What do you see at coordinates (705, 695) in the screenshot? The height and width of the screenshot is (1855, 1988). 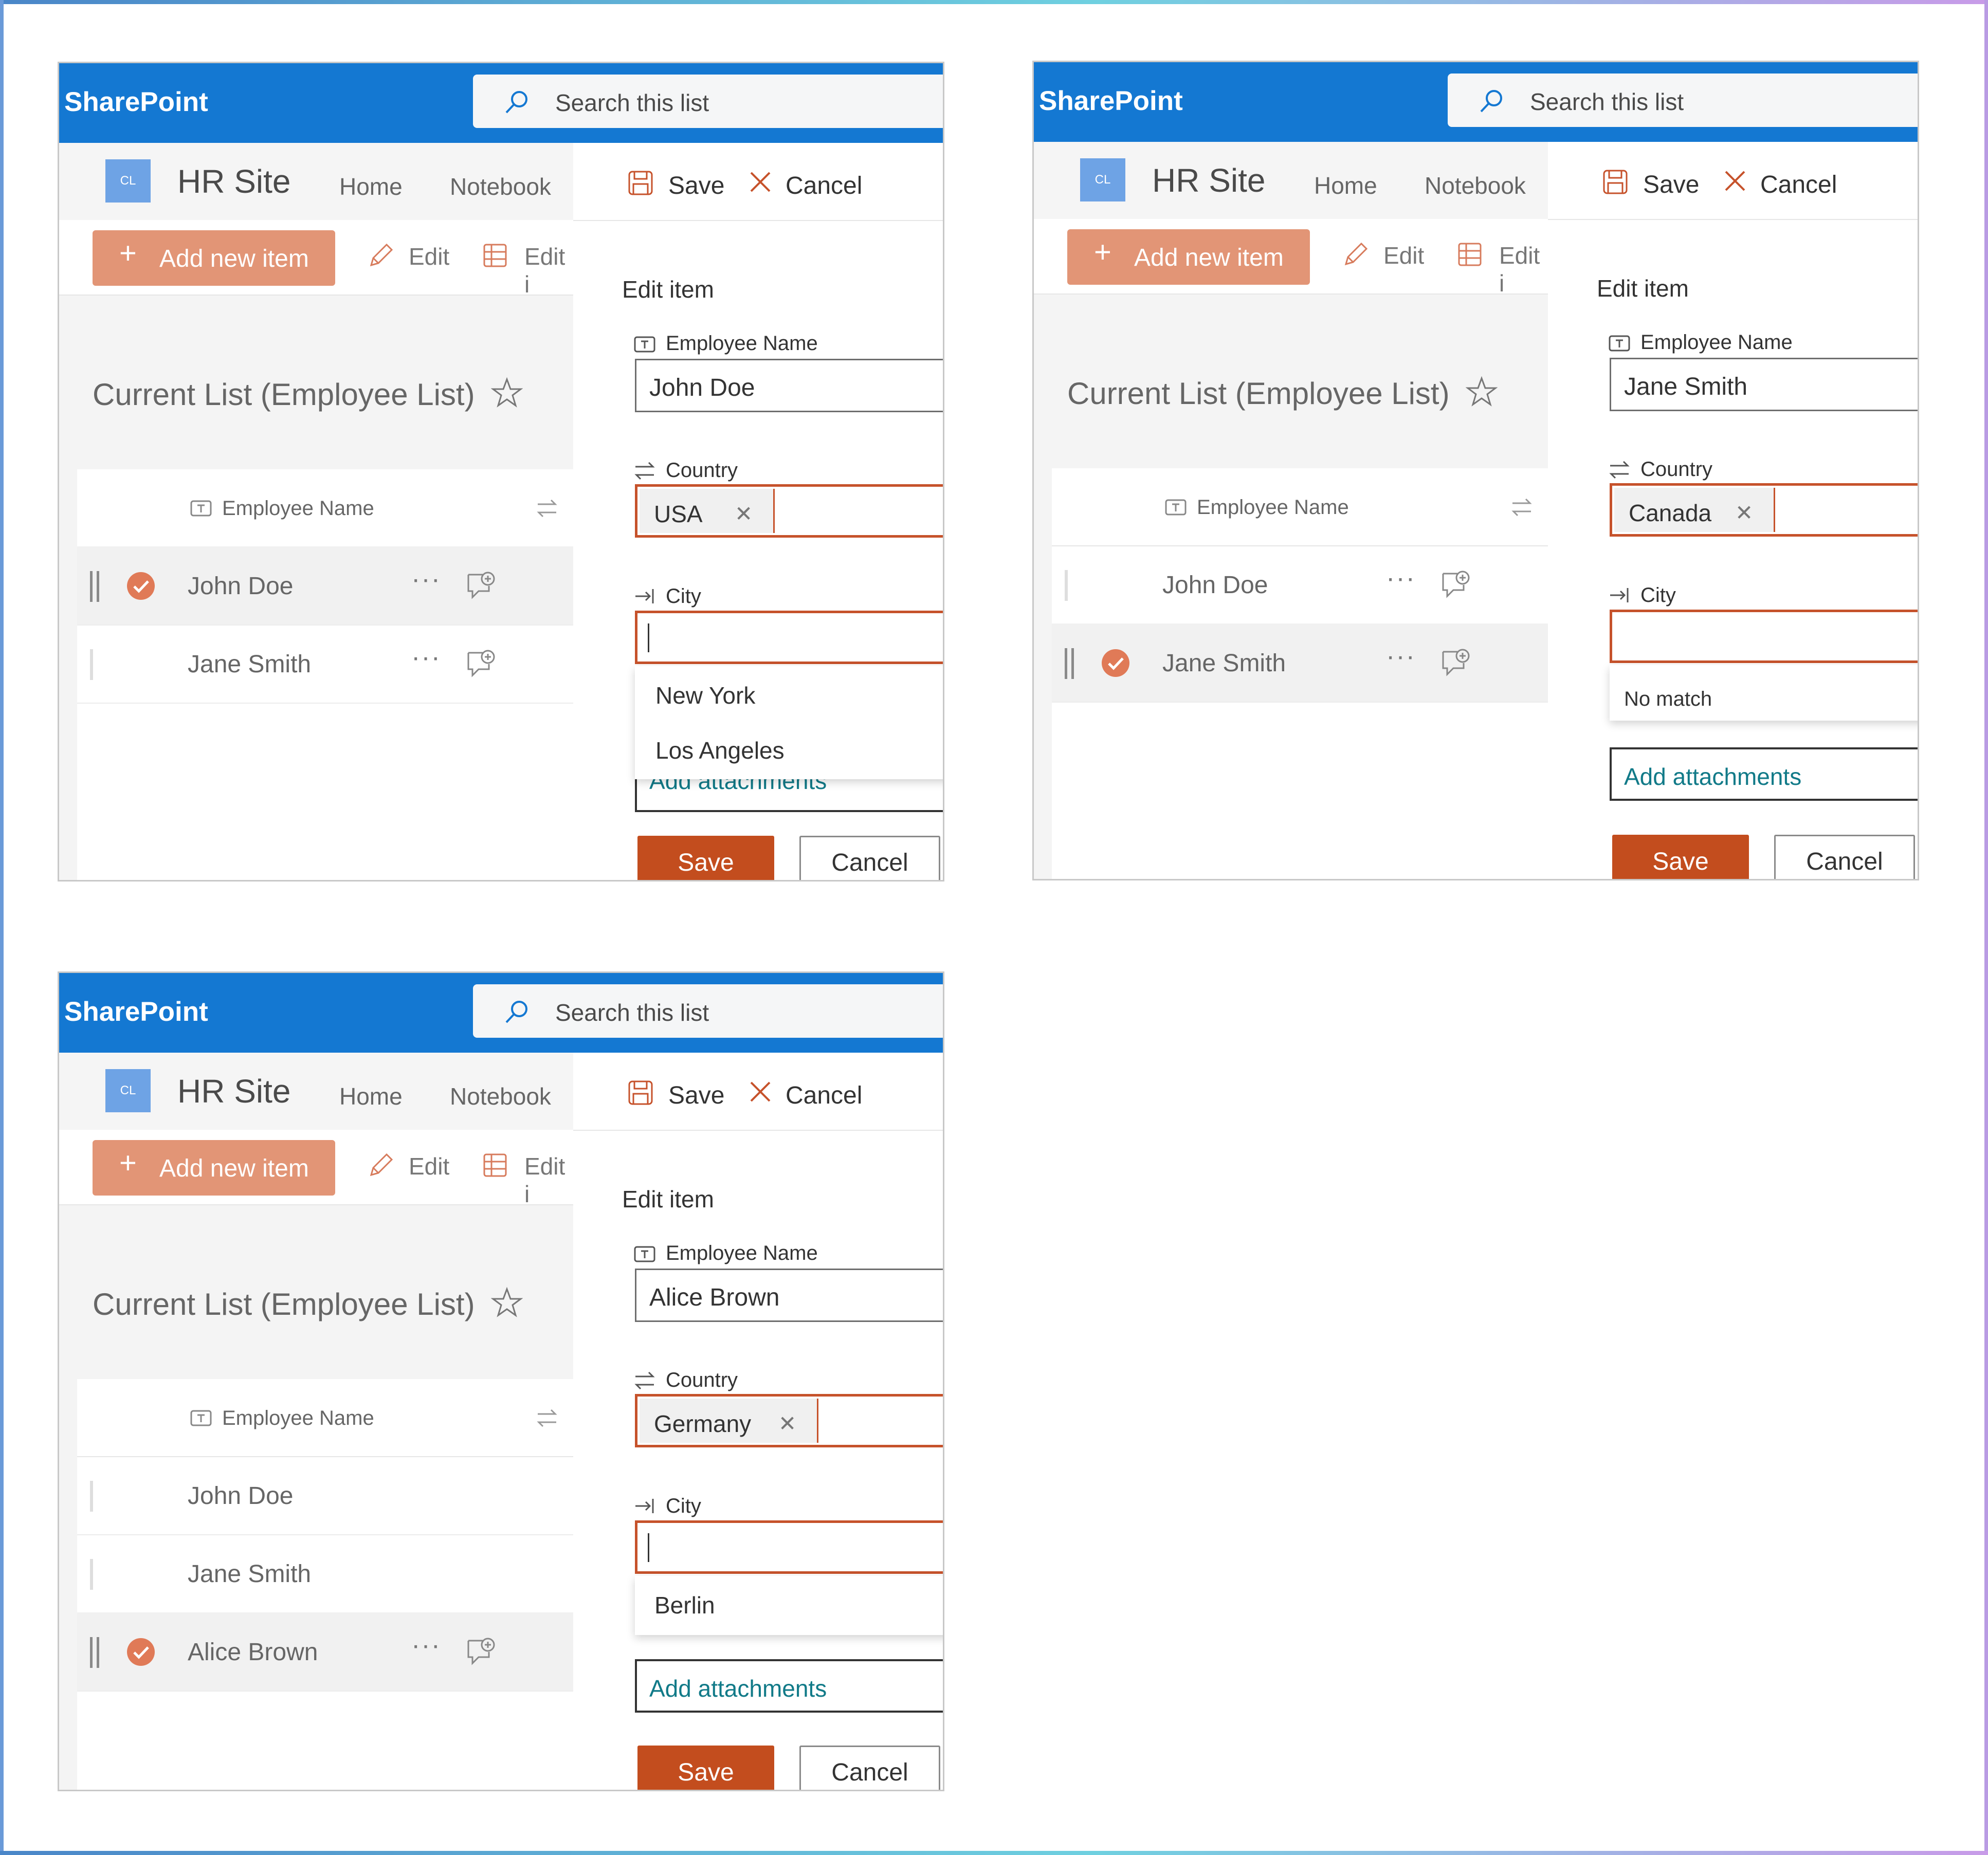 I see `suggestion-option: New York` at bounding box center [705, 695].